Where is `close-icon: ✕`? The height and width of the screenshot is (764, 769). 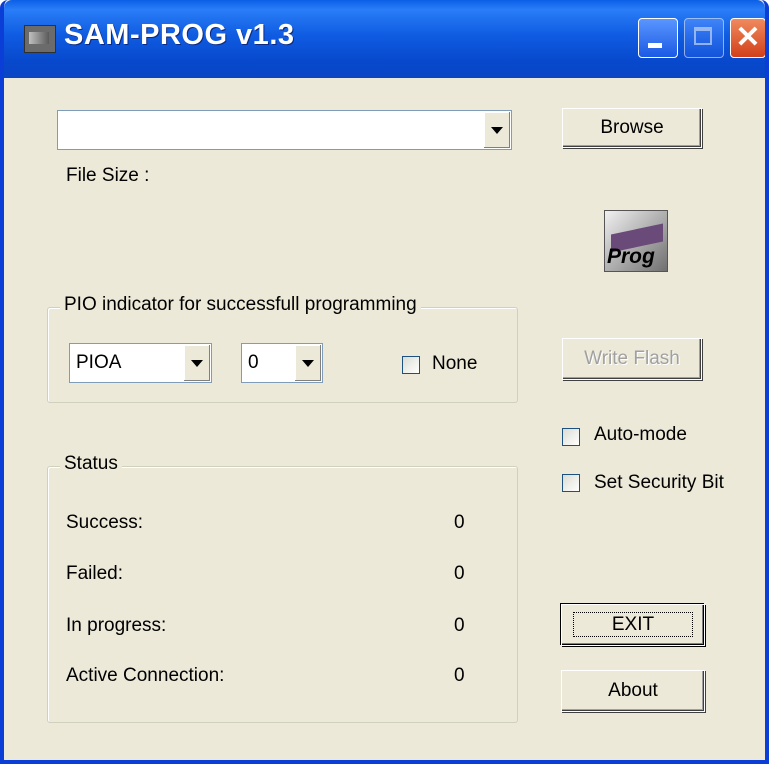 close-icon: ✕ is located at coordinates (748, 37).